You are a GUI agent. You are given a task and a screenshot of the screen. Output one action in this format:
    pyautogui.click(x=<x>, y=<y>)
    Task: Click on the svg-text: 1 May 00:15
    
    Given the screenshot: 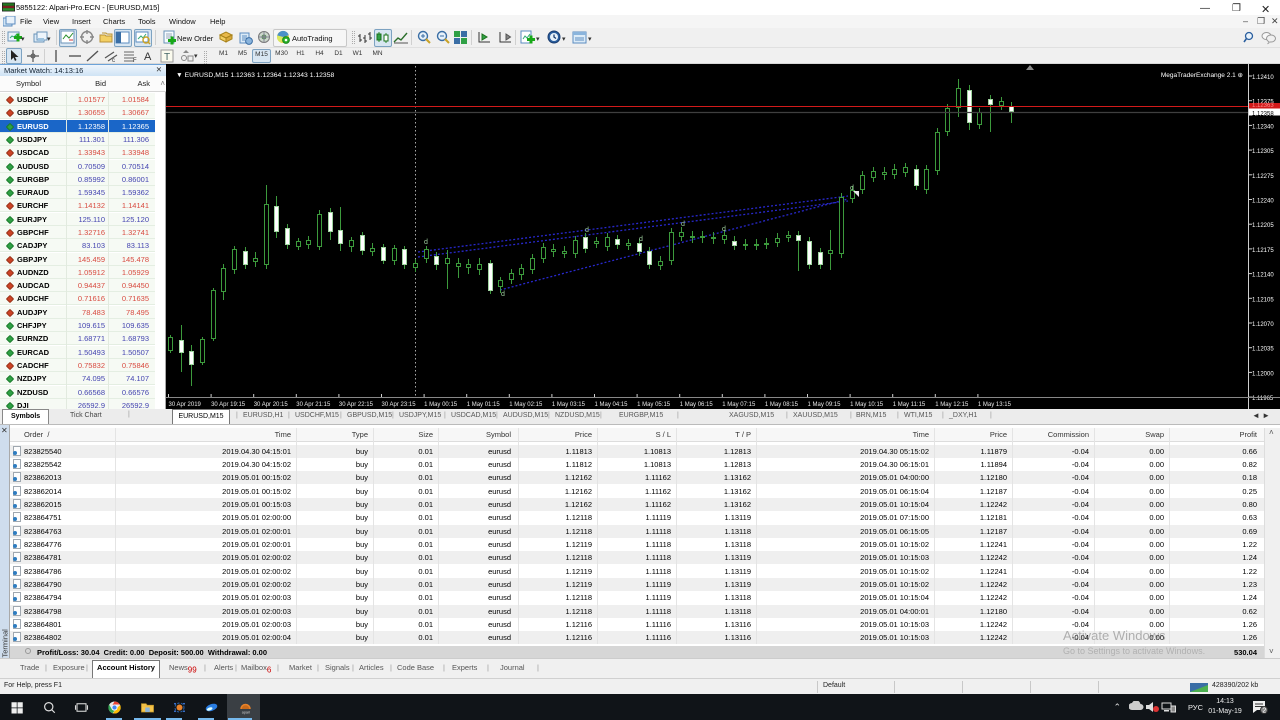 What is the action you would take?
    pyautogui.click(x=441, y=405)
    